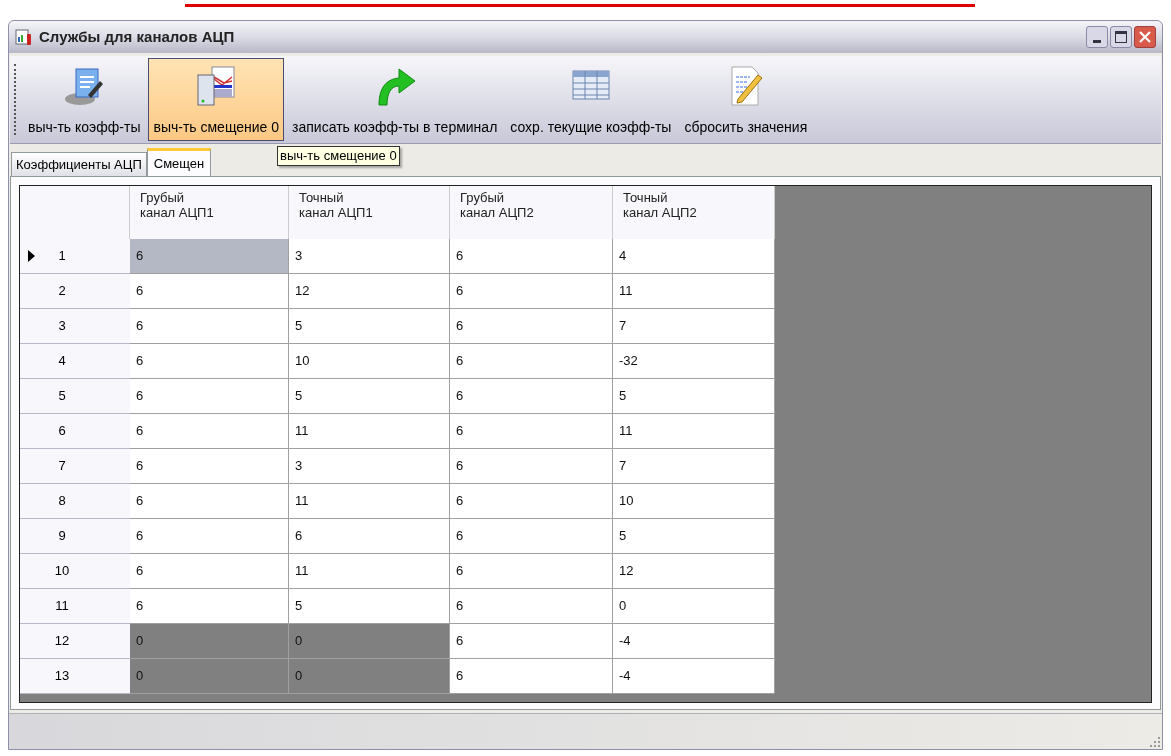 The height and width of the screenshot is (756, 1171). Describe the element at coordinates (694, 361) in the screenshot. I see `table-cell: -32` at that location.